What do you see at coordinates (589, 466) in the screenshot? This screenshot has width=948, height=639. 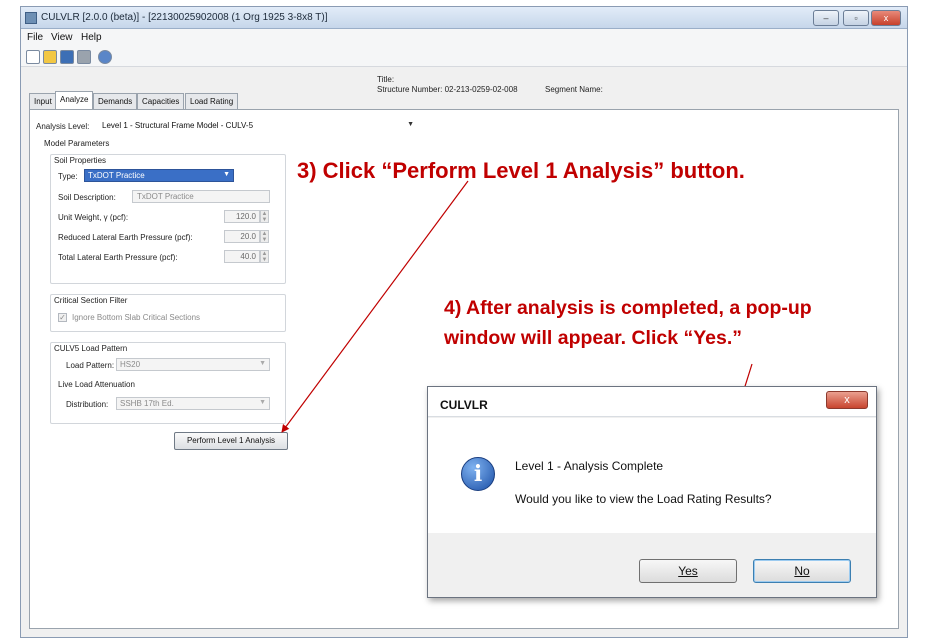 I see `dialog-message-title: Level 1 - Analysis Complete` at bounding box center [589, 466].